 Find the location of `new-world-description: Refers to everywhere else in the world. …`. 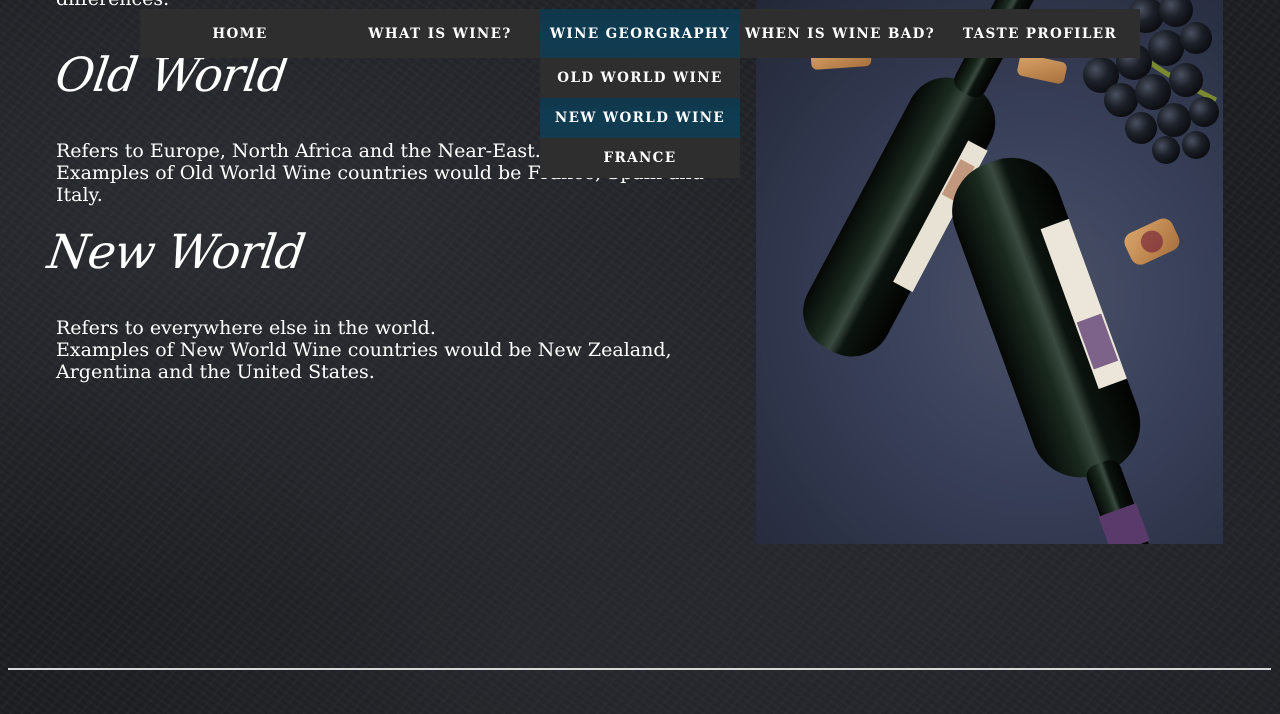

new-world-description: Refers to everywhere else in the world. … is located at coordinates (396, 350).